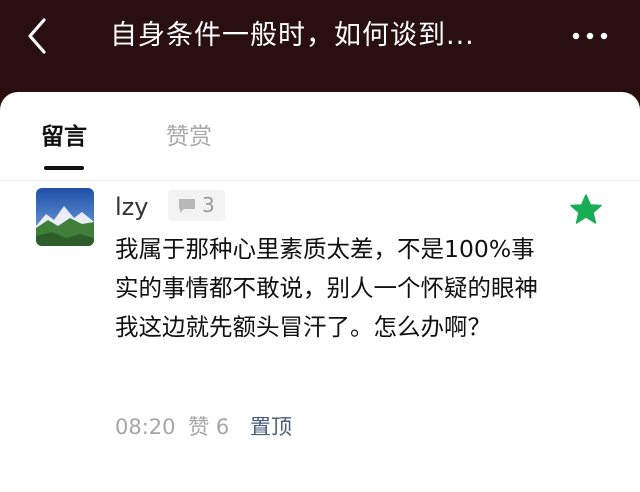 This screenshot has height=492, width=640. I want to click on like-button: 赞 6, so click(208, 427).